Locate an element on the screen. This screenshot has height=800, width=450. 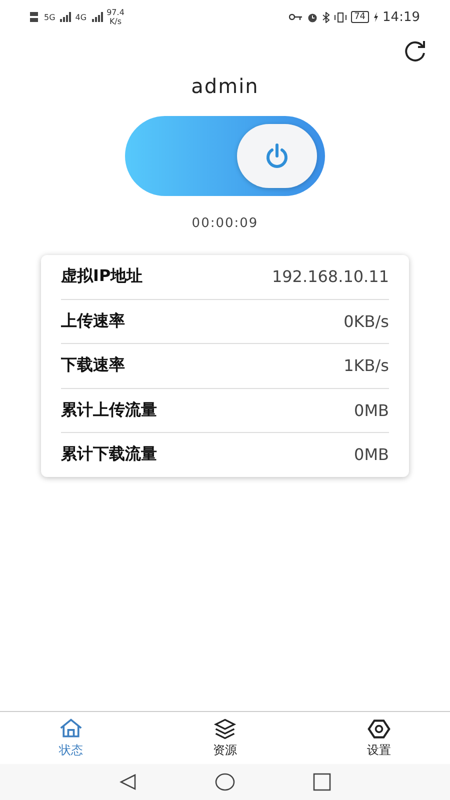
info-value: 0KB/s is located at coordinates (366, 321).